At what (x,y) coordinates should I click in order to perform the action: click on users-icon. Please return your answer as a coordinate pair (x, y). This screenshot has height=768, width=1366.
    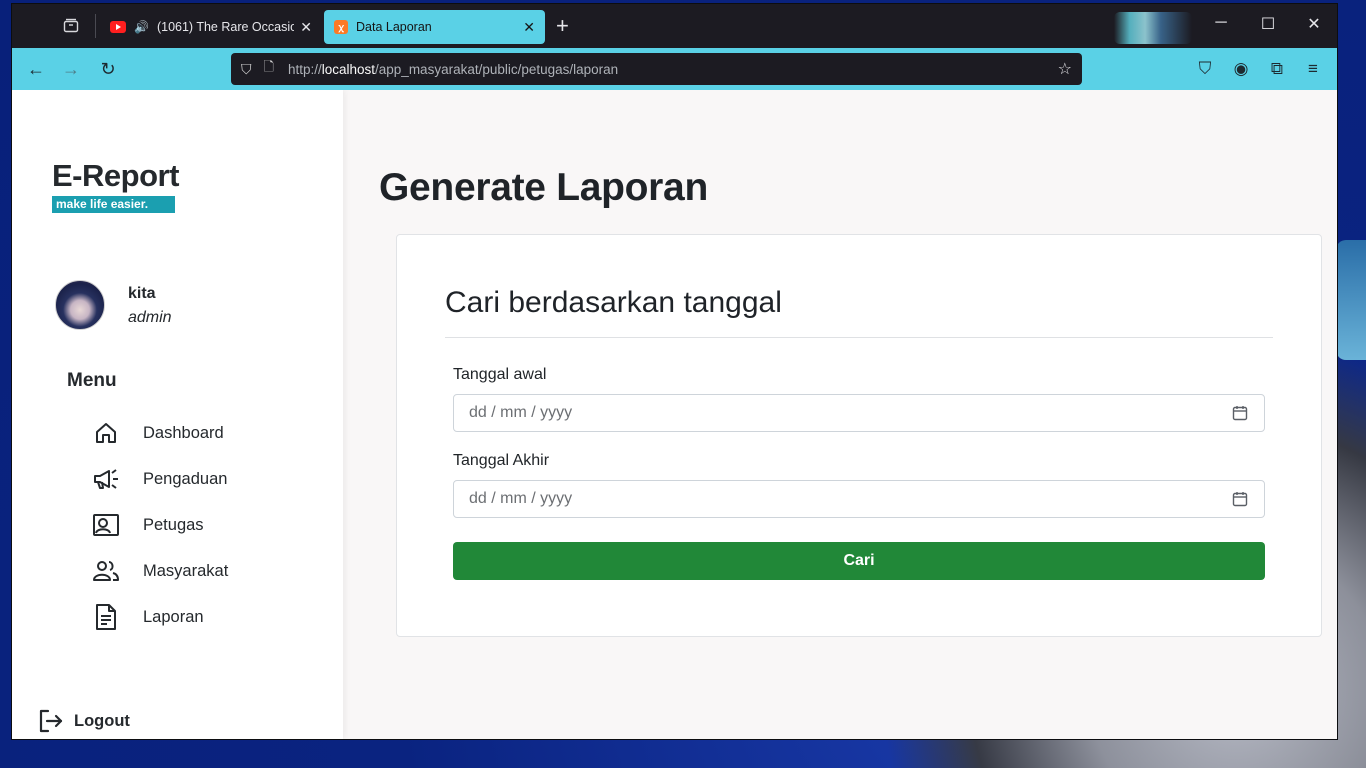
    Looking at the image, I should click on (106, 571).